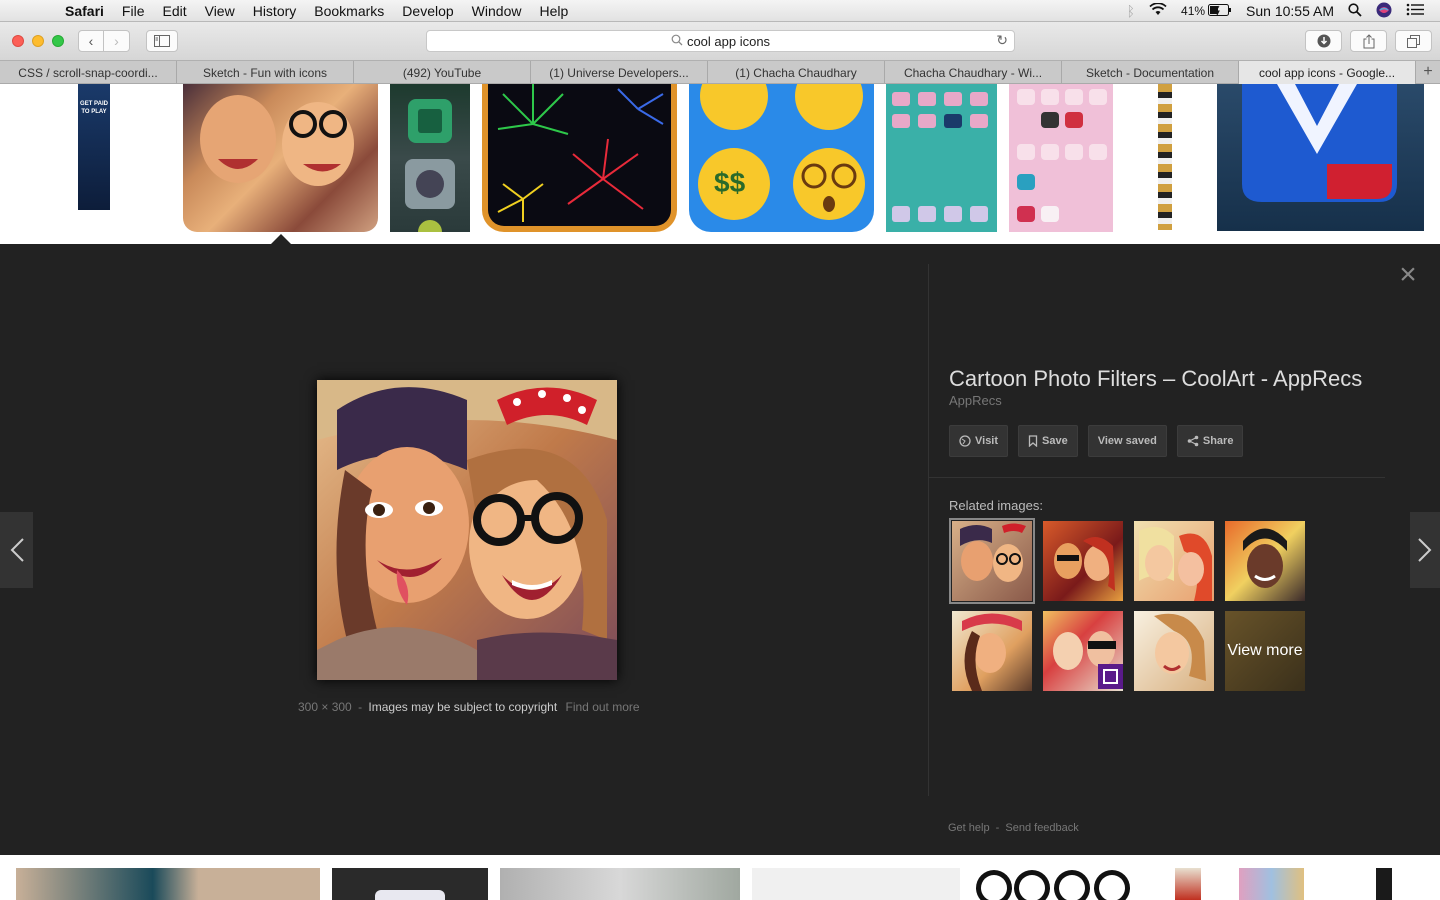 The width and height of the screenshot is (1440, 900). I want to click on tab-sketch-documentation: Sketch - Documentation, so click(1150, 72).